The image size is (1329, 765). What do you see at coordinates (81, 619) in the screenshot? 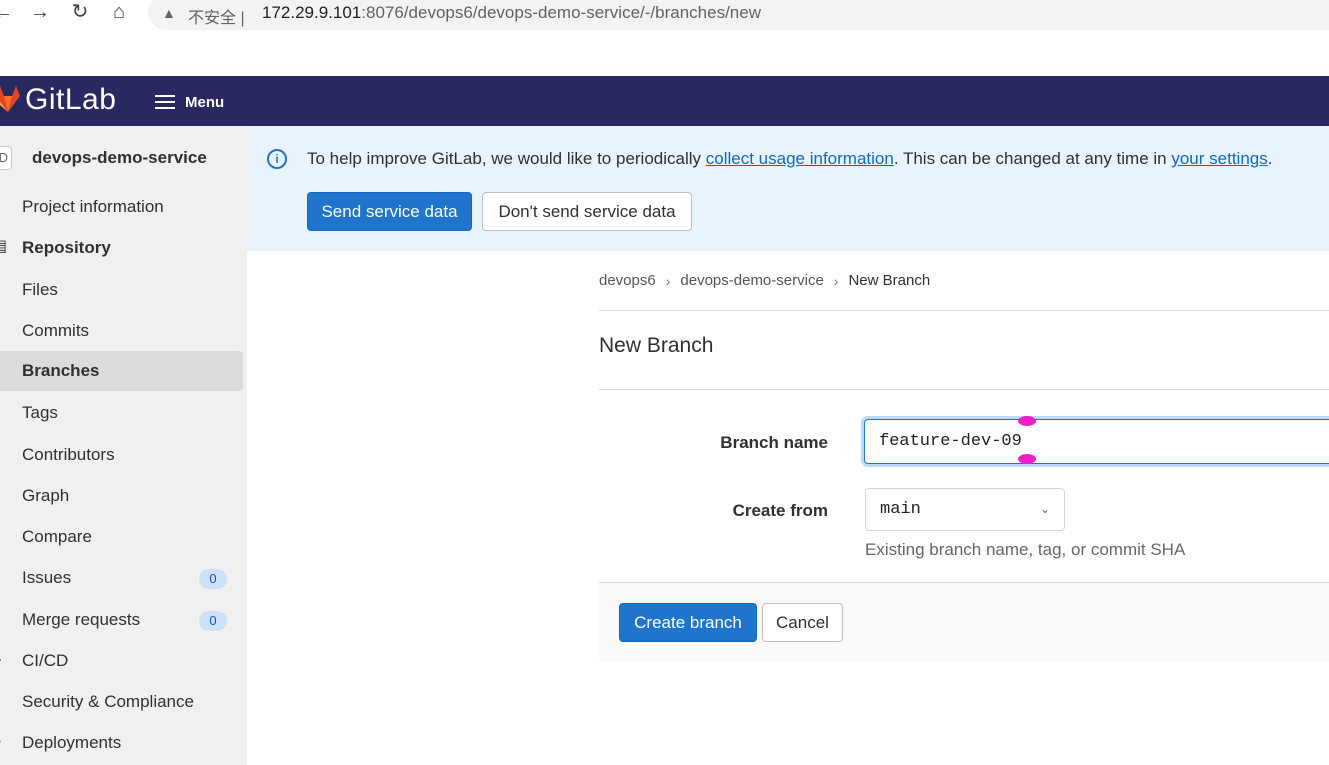
I see `sidebar-item-label: Merge requests` at bounding box center [81, 619].